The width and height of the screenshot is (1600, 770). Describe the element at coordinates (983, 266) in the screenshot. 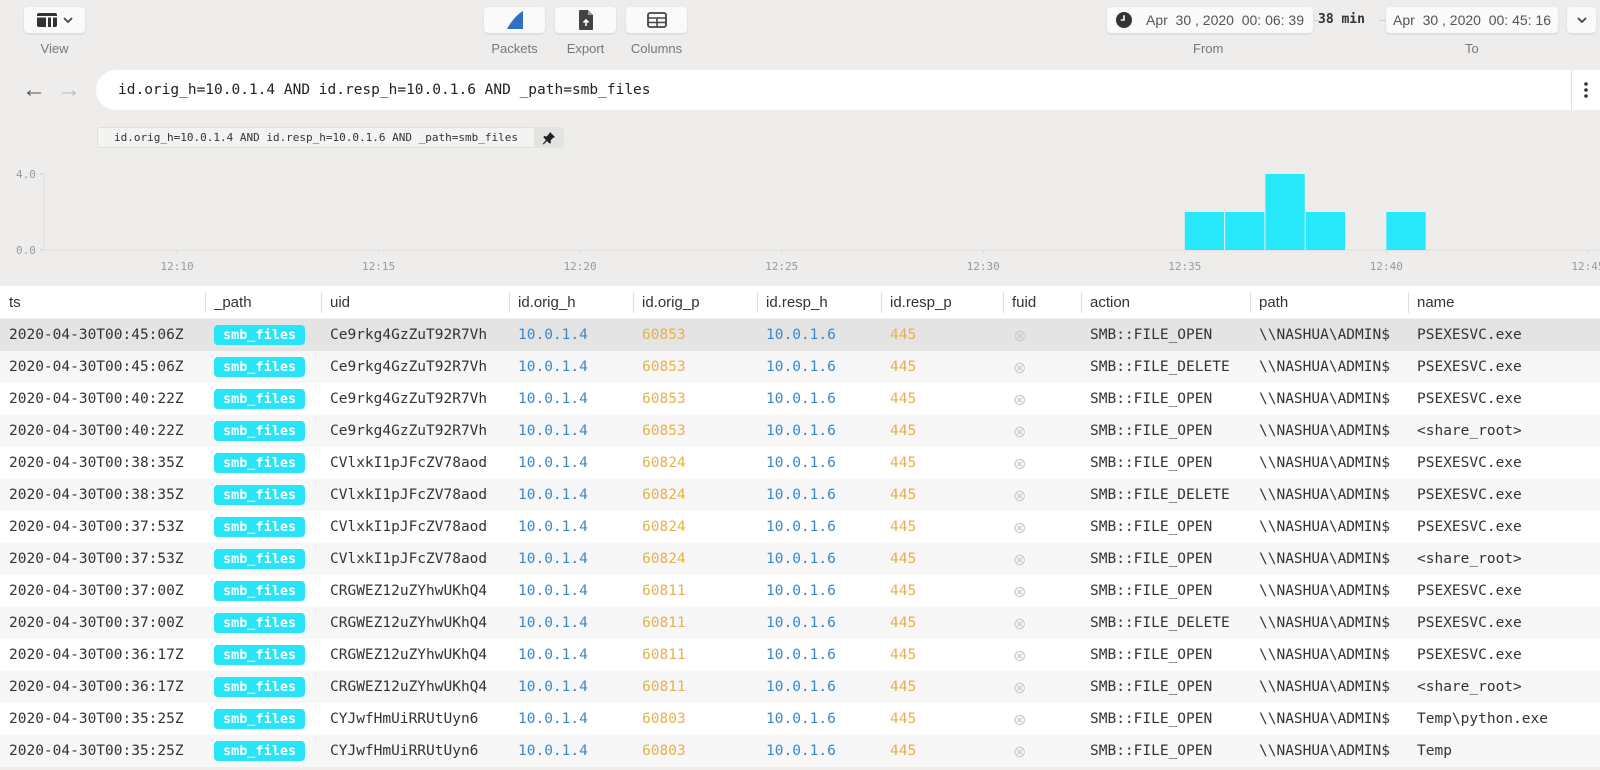

I see `x-tick-label: 12:30` at that location.